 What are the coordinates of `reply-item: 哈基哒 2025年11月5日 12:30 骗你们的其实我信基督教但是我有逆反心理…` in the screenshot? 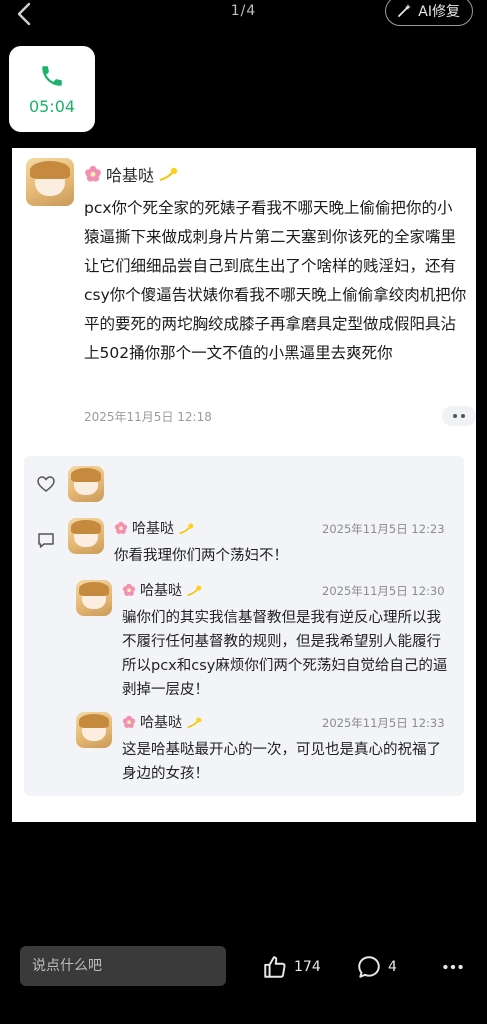 It's located at (267, 640).